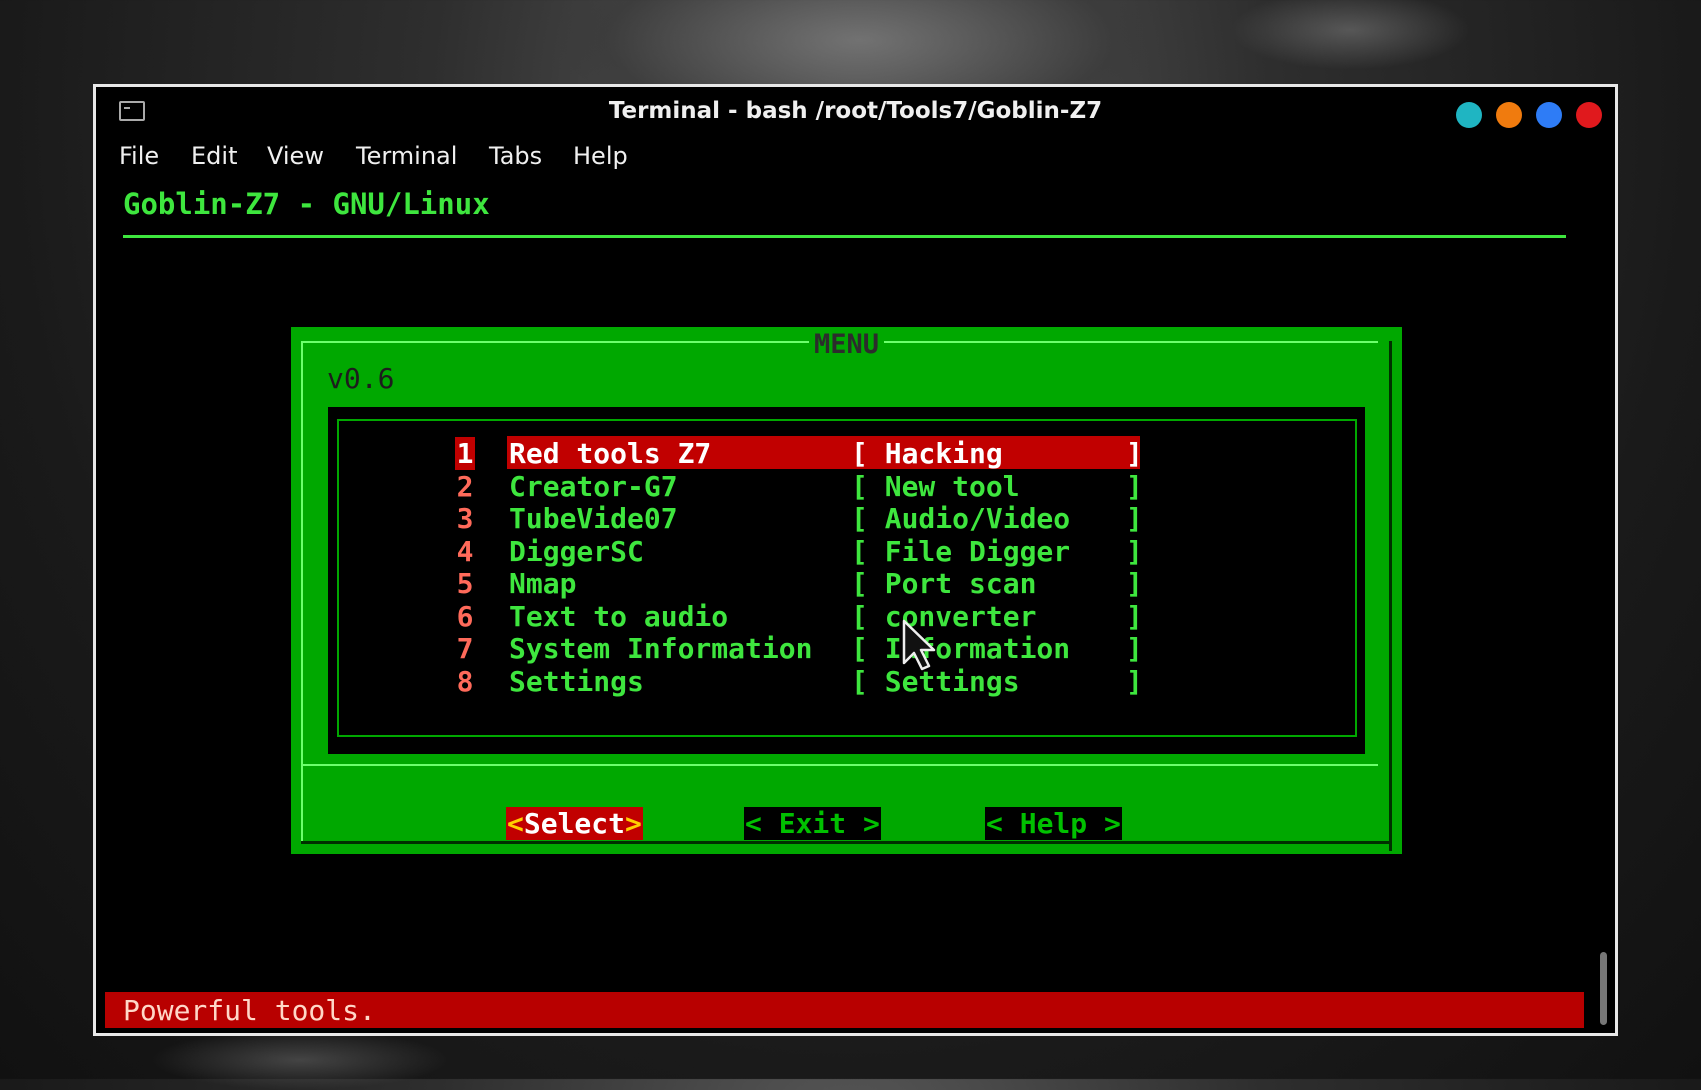 The height and width of the screenshot is (1090, 1701). I want to click on window-title: Terminal - bash /root/Tools7/Goblin-Z7, so click(855, 111).